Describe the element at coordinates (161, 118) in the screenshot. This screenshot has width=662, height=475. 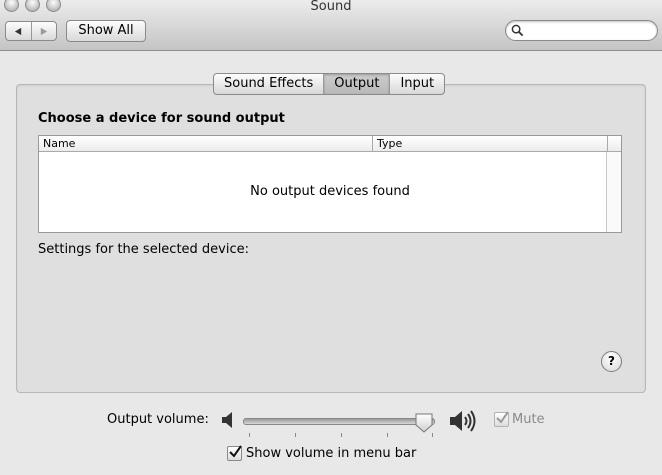
I see `device-heading: Choose a device for sound output` at that location.